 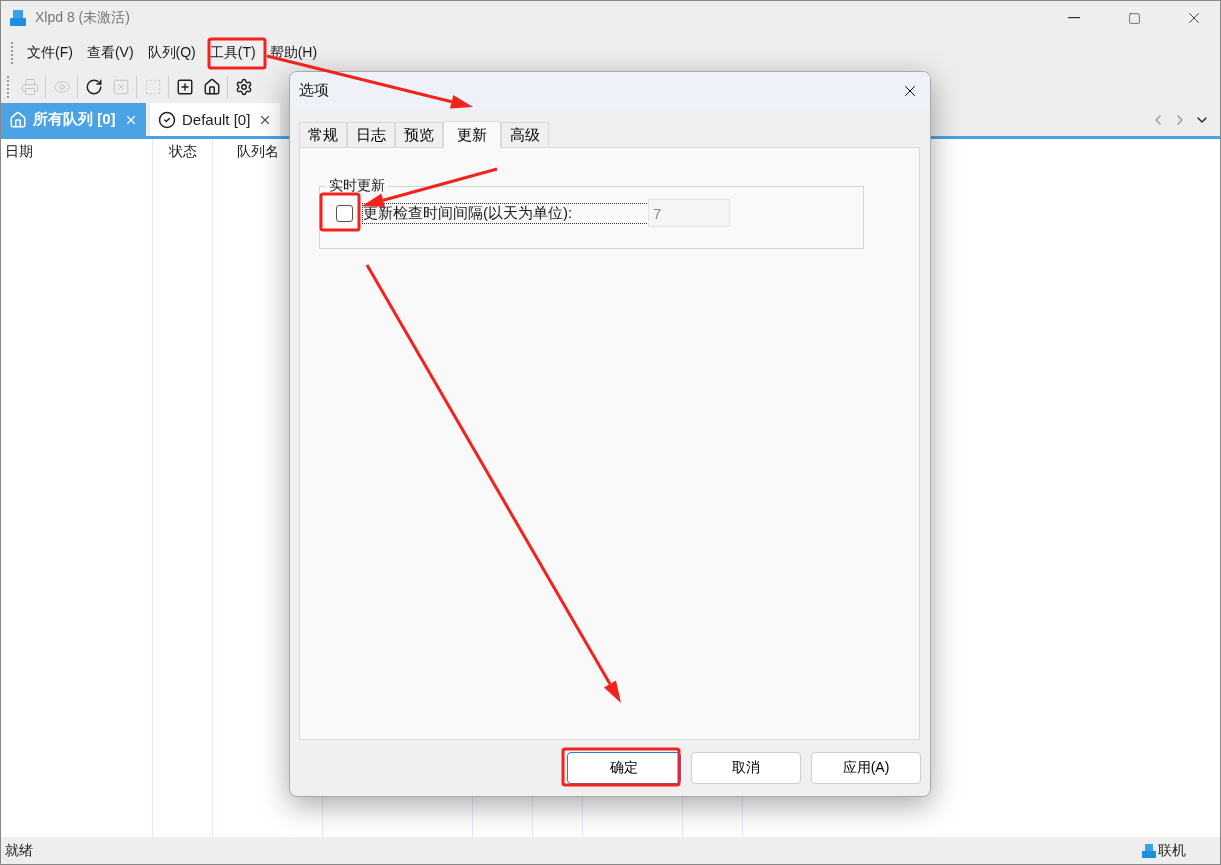 What do you see at coordinates (323, 134) in the screenshot?
I see `dialog-tab: 常规` at bounding box center [323, 134].